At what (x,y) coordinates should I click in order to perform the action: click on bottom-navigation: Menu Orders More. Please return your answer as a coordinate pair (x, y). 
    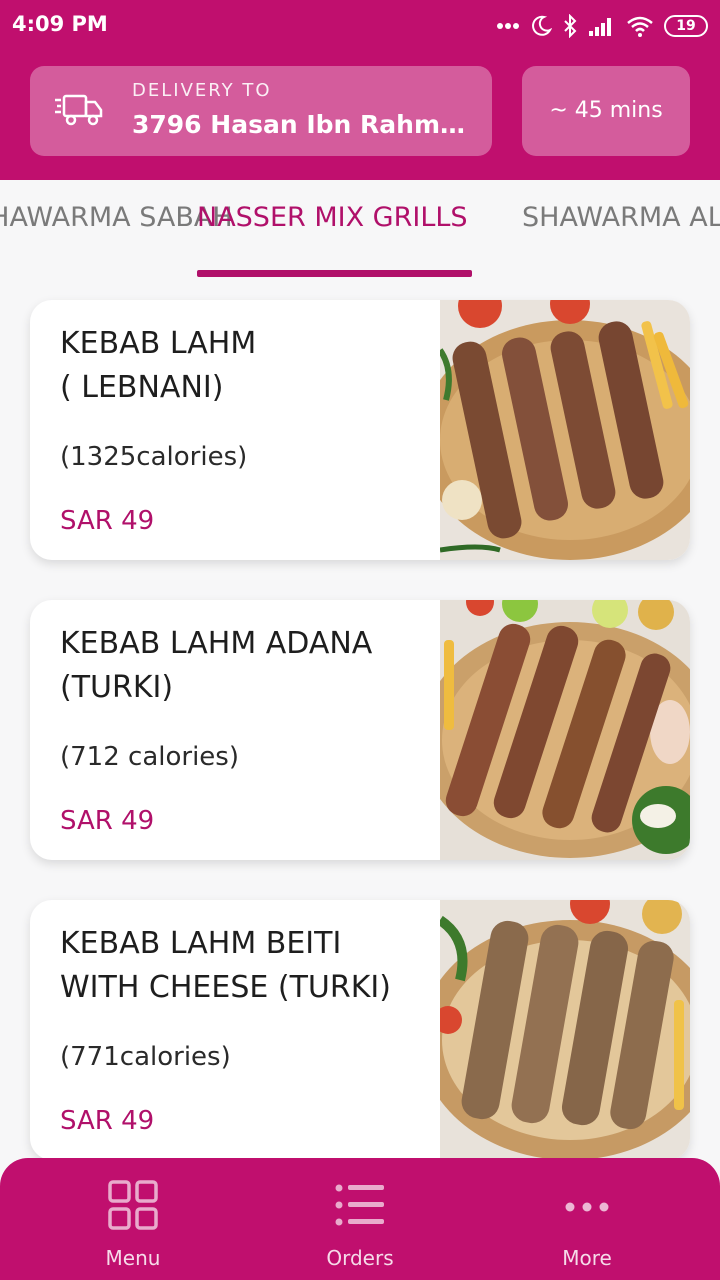
    Looking at the image, I should click on (360, 1219).